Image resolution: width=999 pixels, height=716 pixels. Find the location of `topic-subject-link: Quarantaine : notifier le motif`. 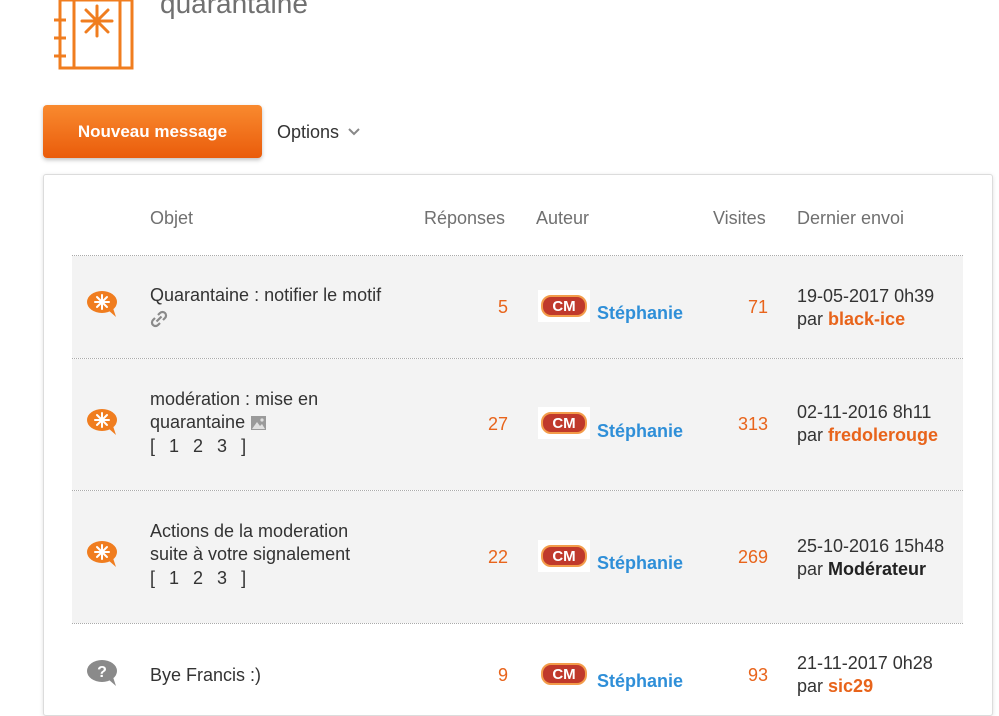

topic-subject-link: Quarantaine : notifier le motif is located at coordinates (280, 307).